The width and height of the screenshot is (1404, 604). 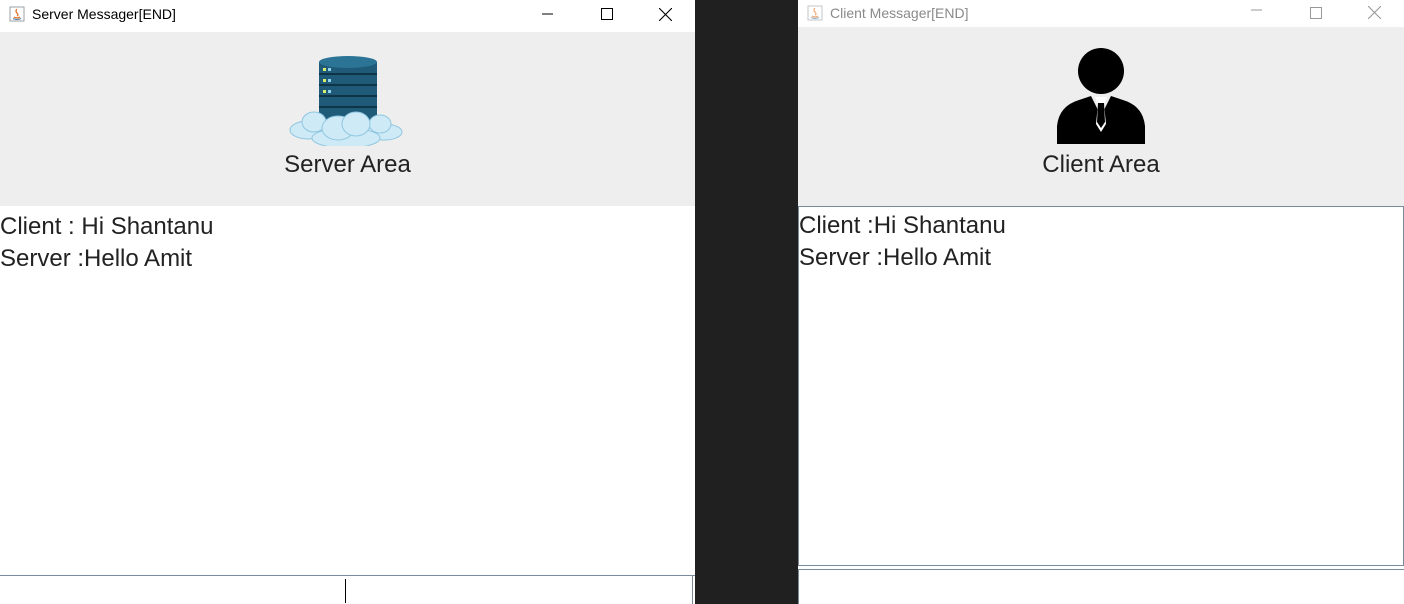 I want to click on client-message-input, so click(x=1101, y=587).